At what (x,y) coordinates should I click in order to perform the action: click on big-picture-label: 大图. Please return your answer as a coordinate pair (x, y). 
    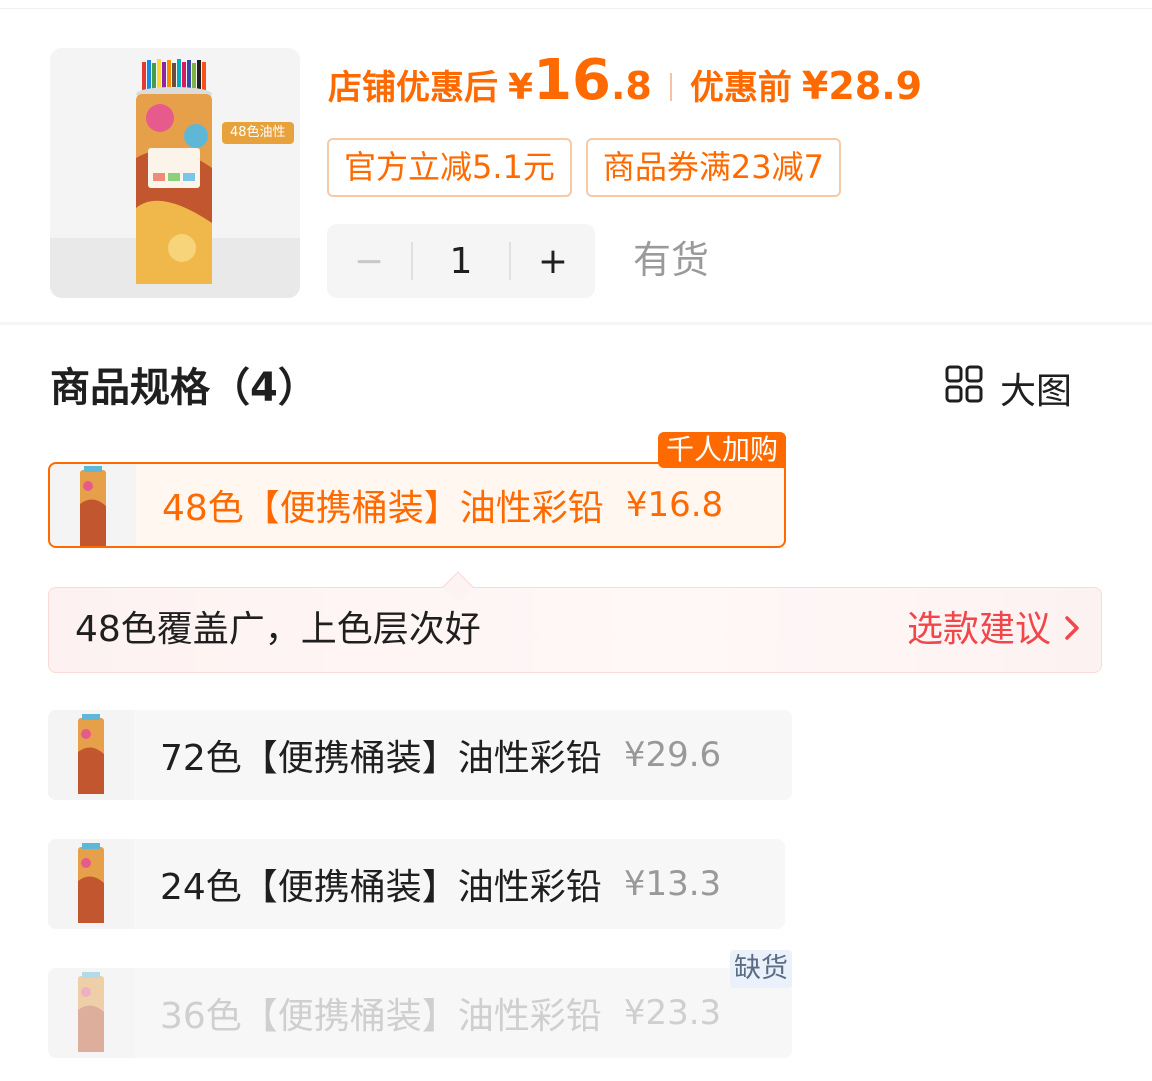
    Looking at the image, I should click on (1036, 391).